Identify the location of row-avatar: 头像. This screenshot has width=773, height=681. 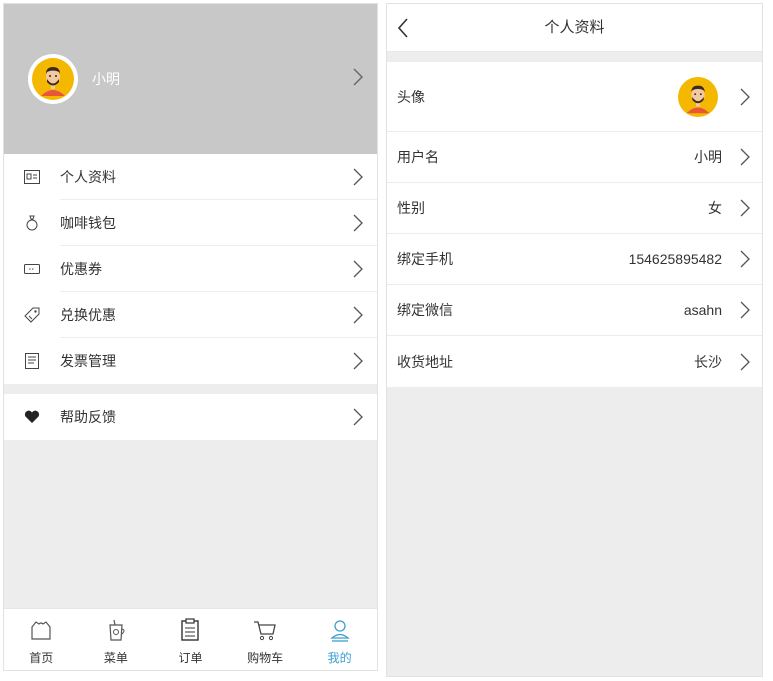
(574, 97).